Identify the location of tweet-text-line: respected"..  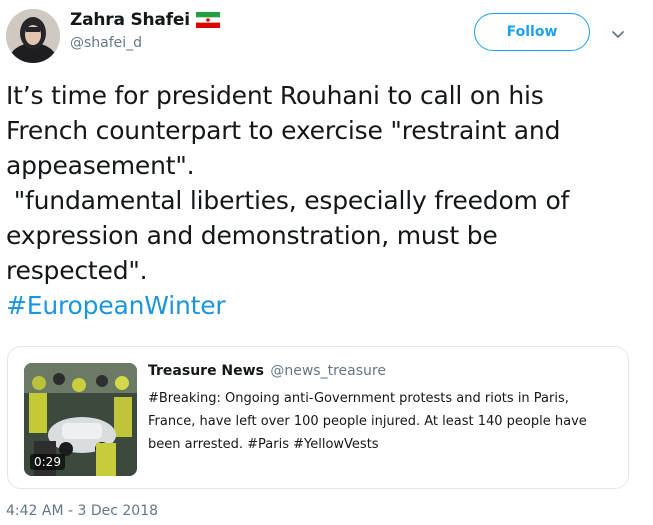
(77, 270).